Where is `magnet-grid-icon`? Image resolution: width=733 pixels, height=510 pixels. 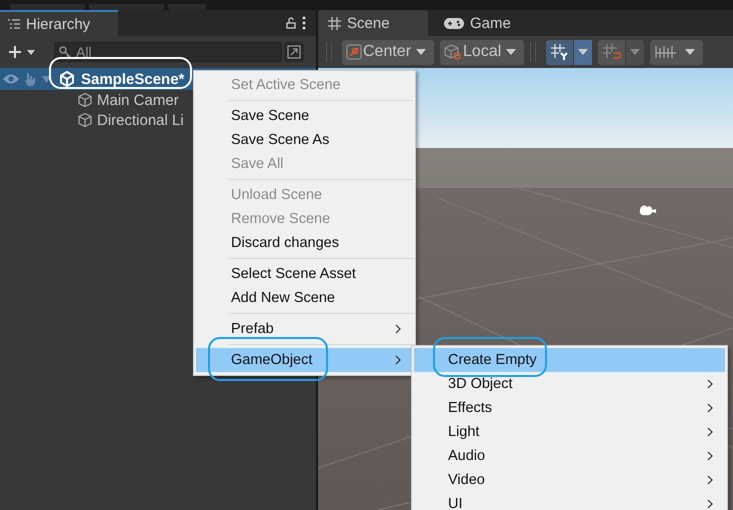 magnet-grid-icon is located at coordinates (612, 52).